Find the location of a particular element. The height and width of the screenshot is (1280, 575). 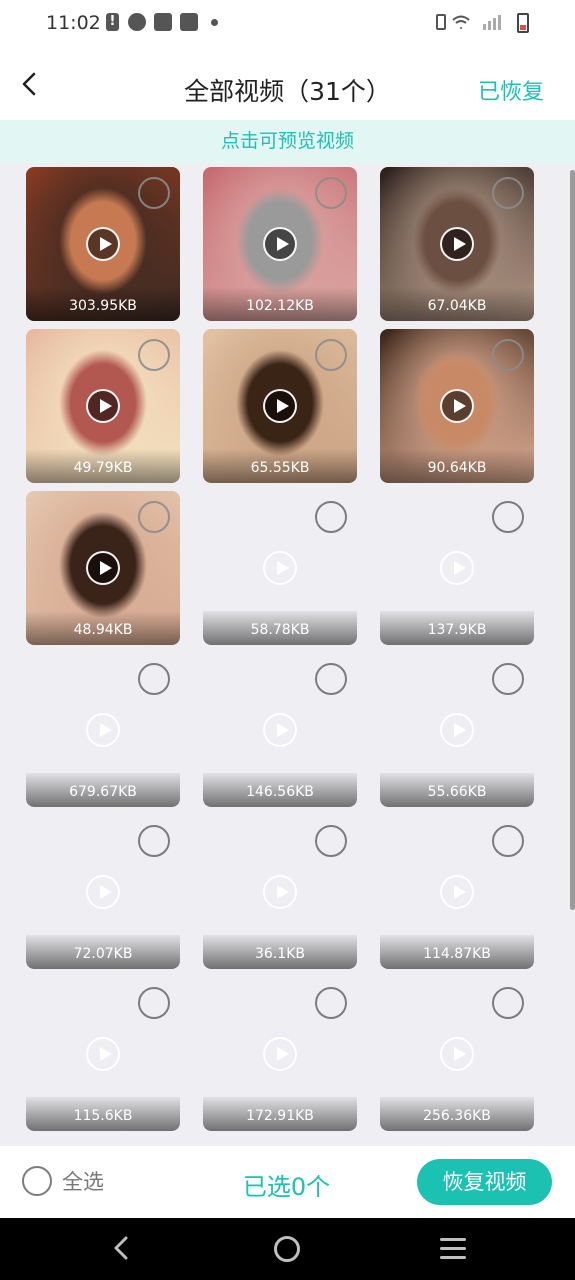

video-size: 172.91KB is located at coordinates (280, 1116).